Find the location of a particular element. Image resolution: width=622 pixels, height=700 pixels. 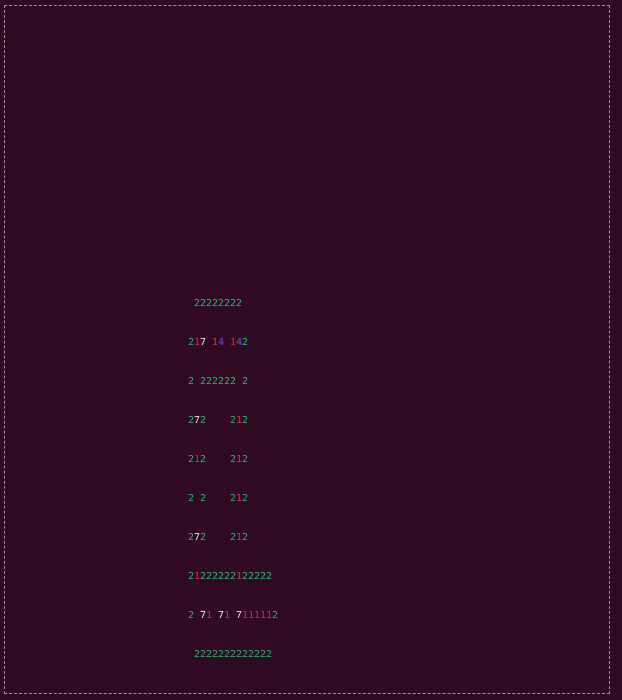

grid-line: 2 2 212 is located at coordinates (233, 498).